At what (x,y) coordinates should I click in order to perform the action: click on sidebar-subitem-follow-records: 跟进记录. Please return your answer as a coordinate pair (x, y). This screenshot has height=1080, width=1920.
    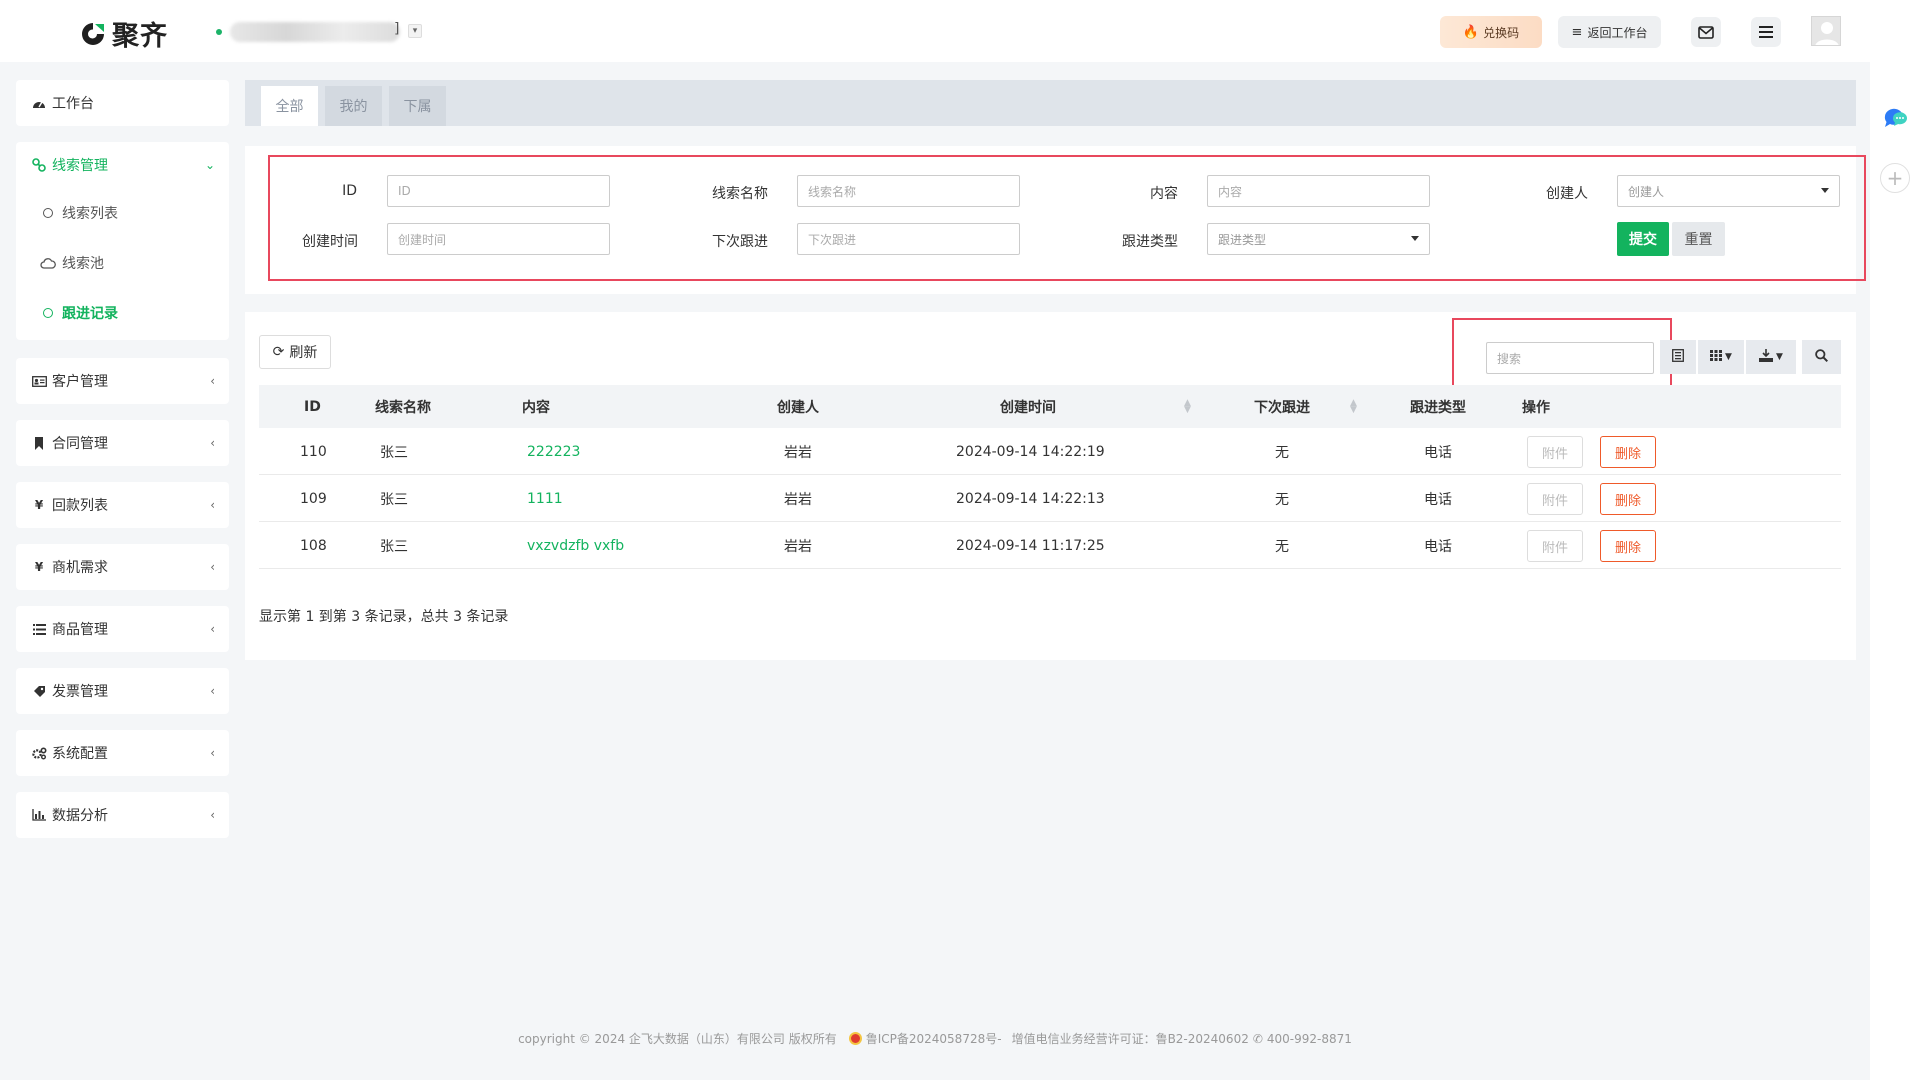
    Looking at the image, I should click on (122, 313).